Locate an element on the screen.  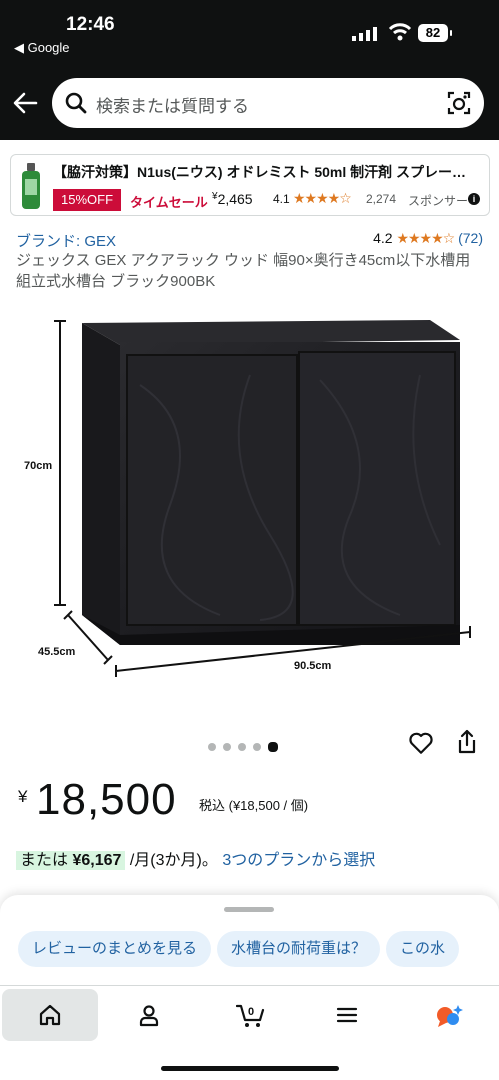
suggestion-chip: レビューのまとめを見る is located at coordinates (115, 949).